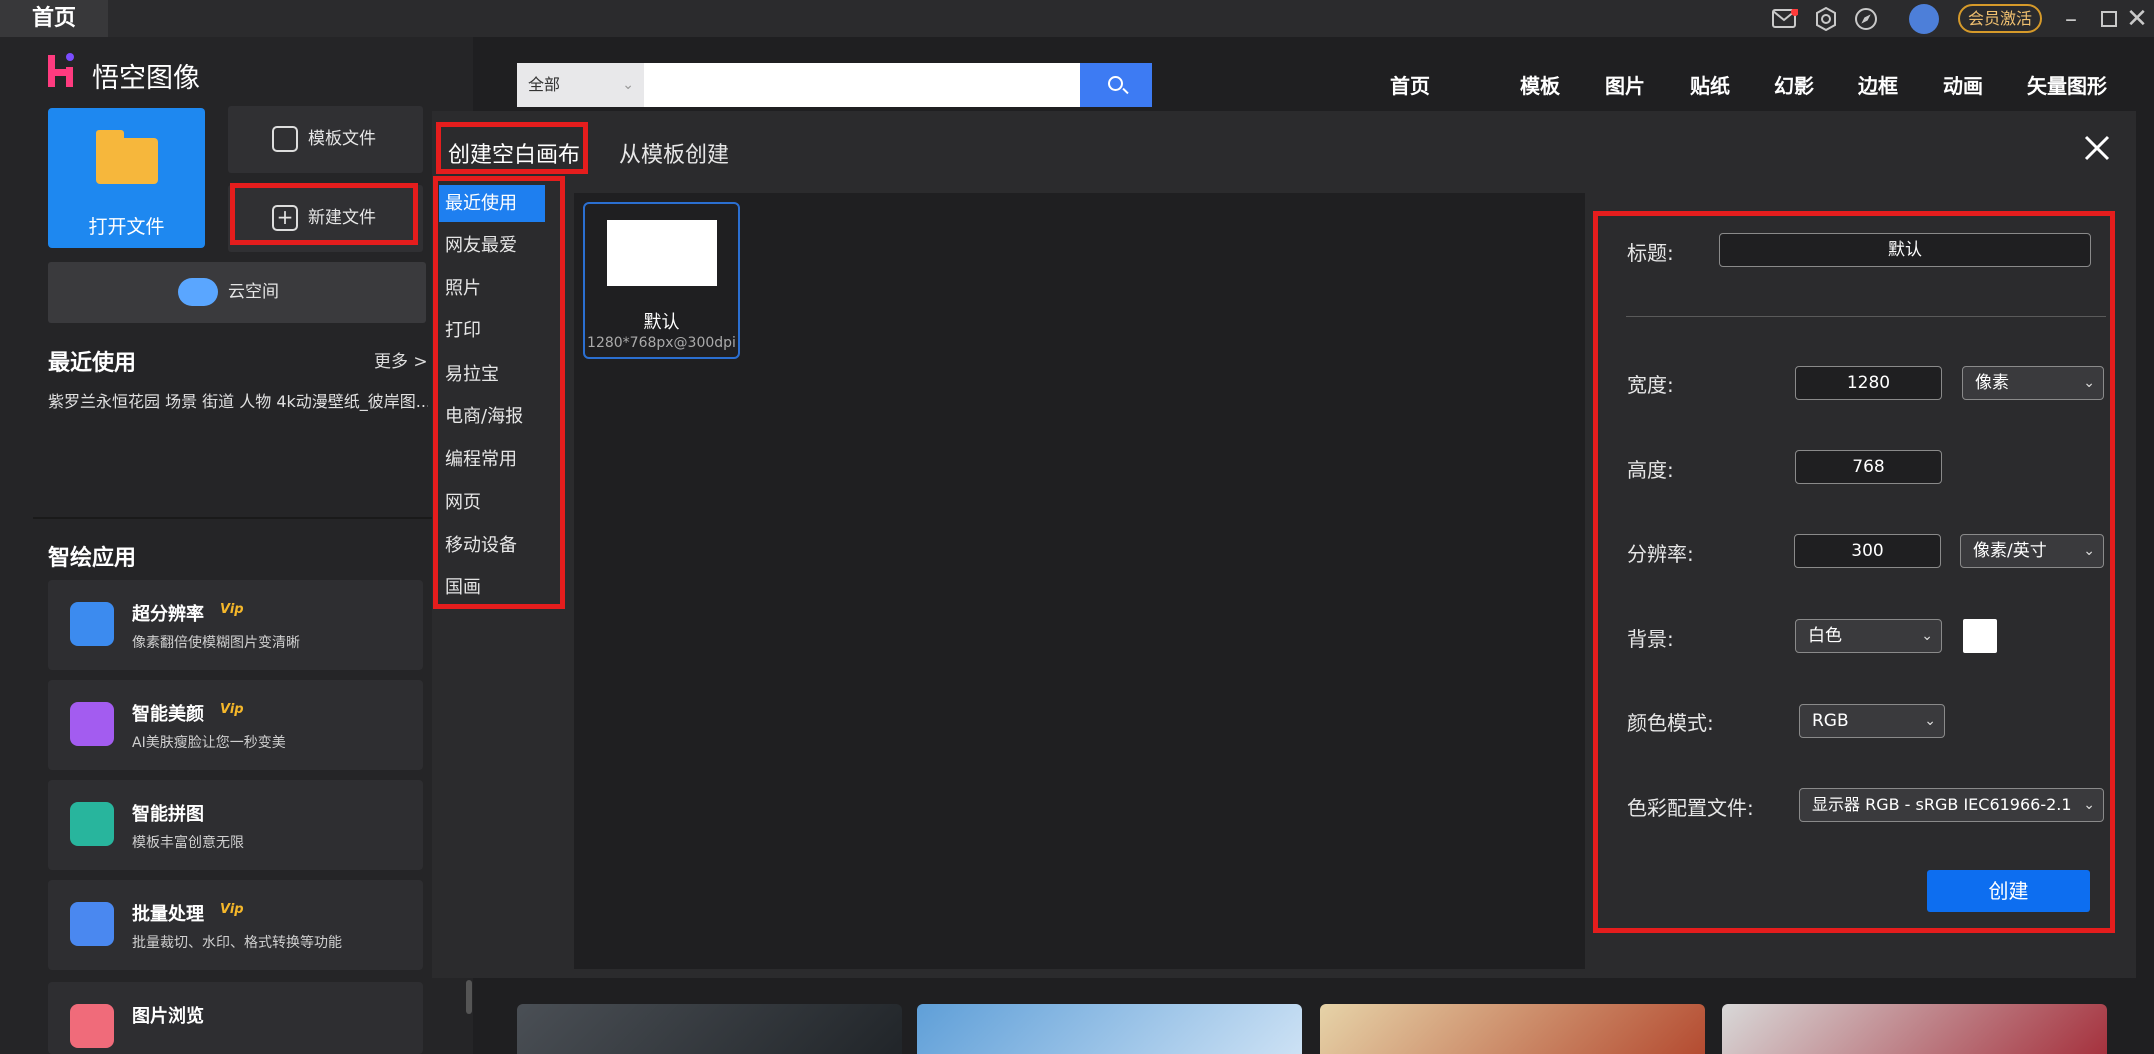 The height and width of the screenshot is (1054, 2154). What do you see at coordinates (216, 643) in the screenshot?
I see `ai-item-subtitle: 像素翻倍使模糊图片变清晰` at bounding box center [216, 643].